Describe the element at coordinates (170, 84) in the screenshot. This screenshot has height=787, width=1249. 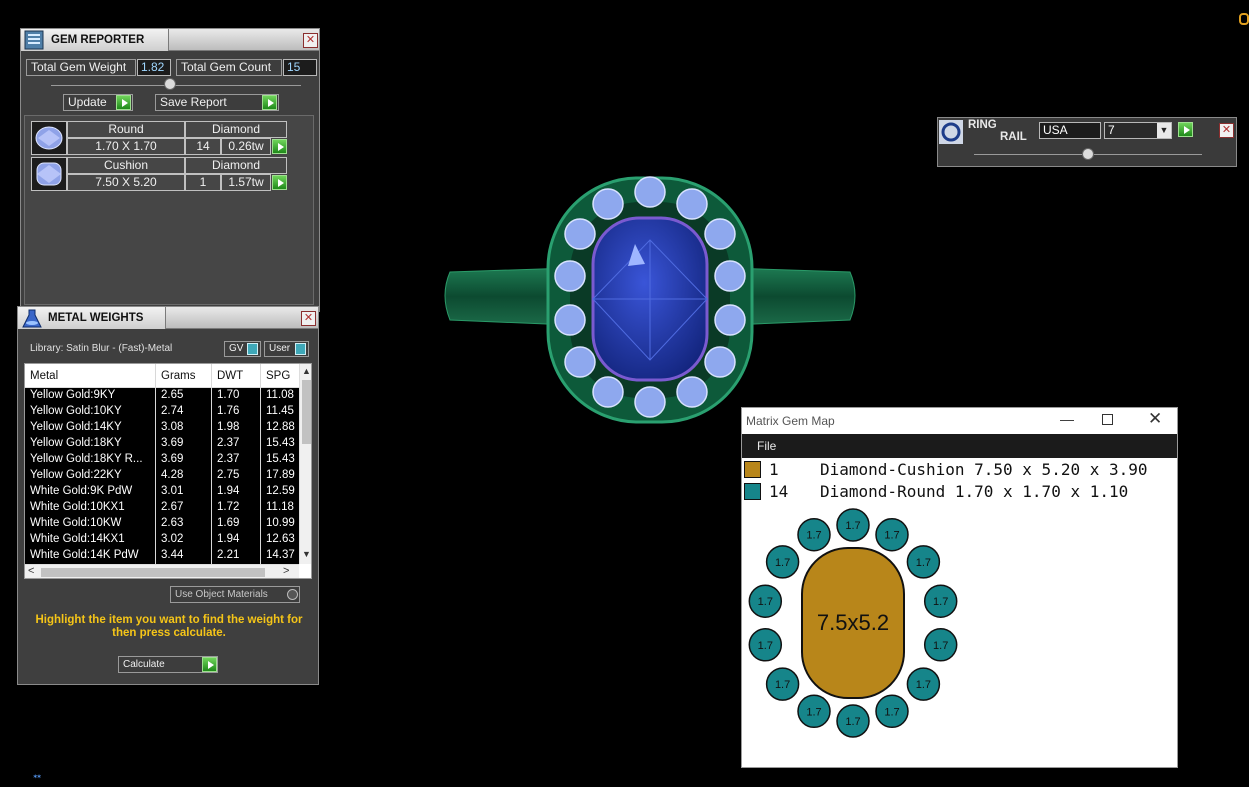
I see `gem-reporter-slider-handle` at that location.